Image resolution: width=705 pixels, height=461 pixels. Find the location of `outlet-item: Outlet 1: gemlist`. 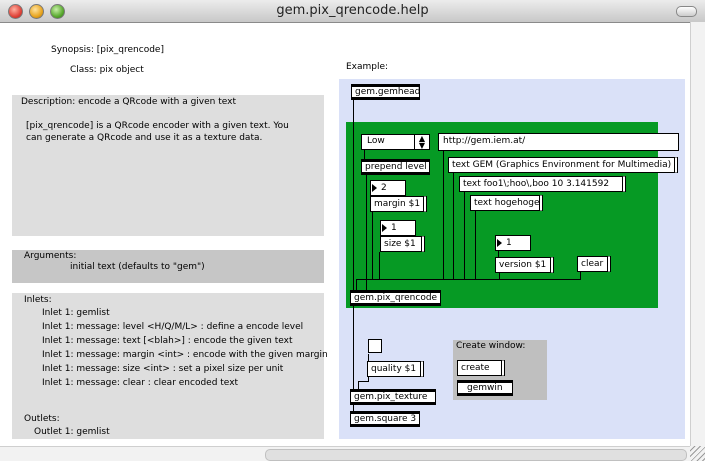

outlet-item: Outlet 1: gemlist is located at coordinates (72, 432).